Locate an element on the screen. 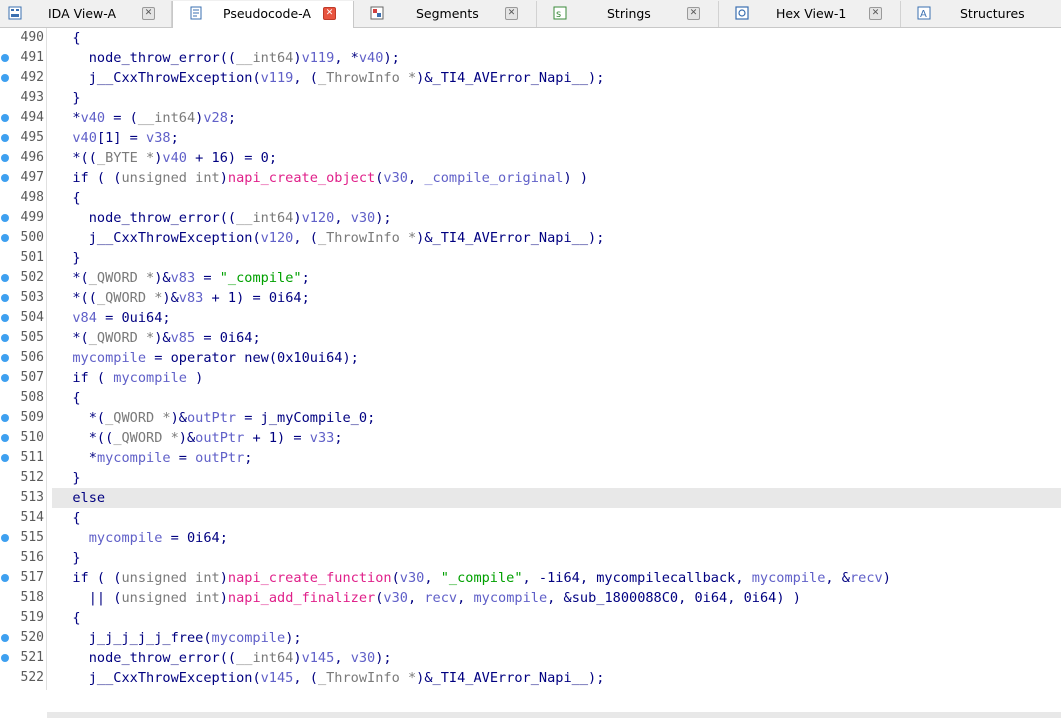  code-line: 496 *((_BYTE *)v40 + 16) = 0; is located at coordinates (530, 158).